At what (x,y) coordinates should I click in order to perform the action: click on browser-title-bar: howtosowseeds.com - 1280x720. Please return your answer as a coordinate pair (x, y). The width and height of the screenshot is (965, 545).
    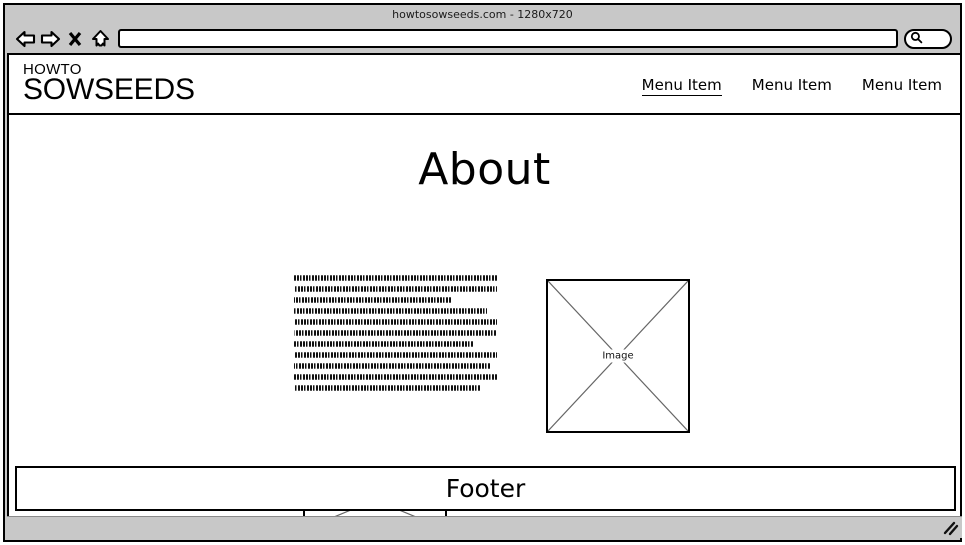
    Looking at the image, I should click on (482, 14).